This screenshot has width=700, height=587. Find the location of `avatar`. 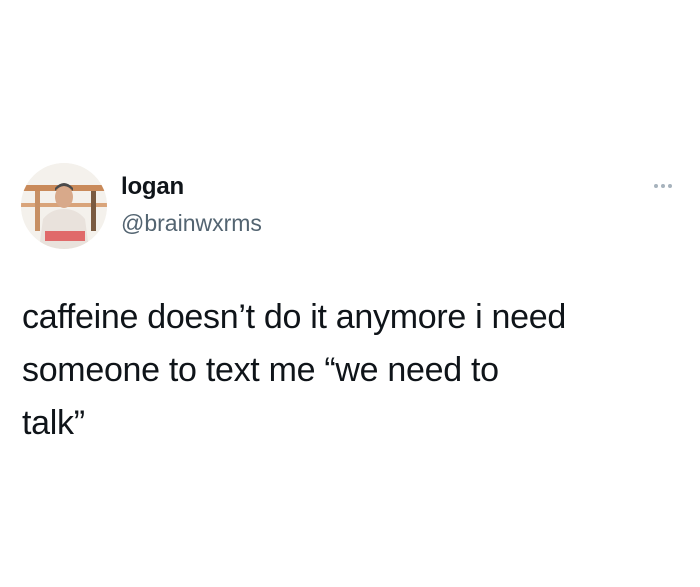

avatar is located at coordinates (64, 206).